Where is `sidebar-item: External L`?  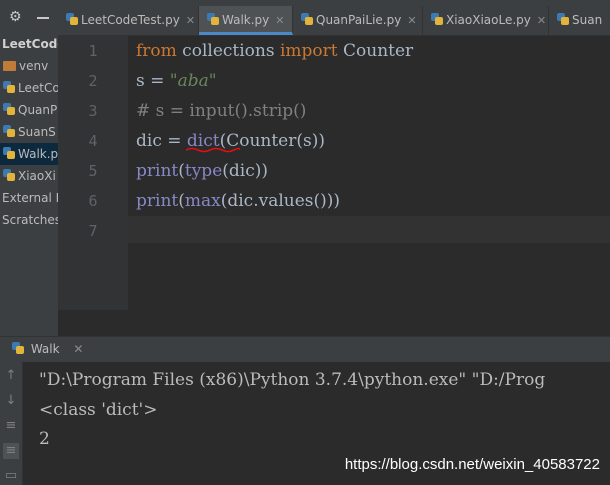
sidebar-item: External L is located at coordinates (29, 198).